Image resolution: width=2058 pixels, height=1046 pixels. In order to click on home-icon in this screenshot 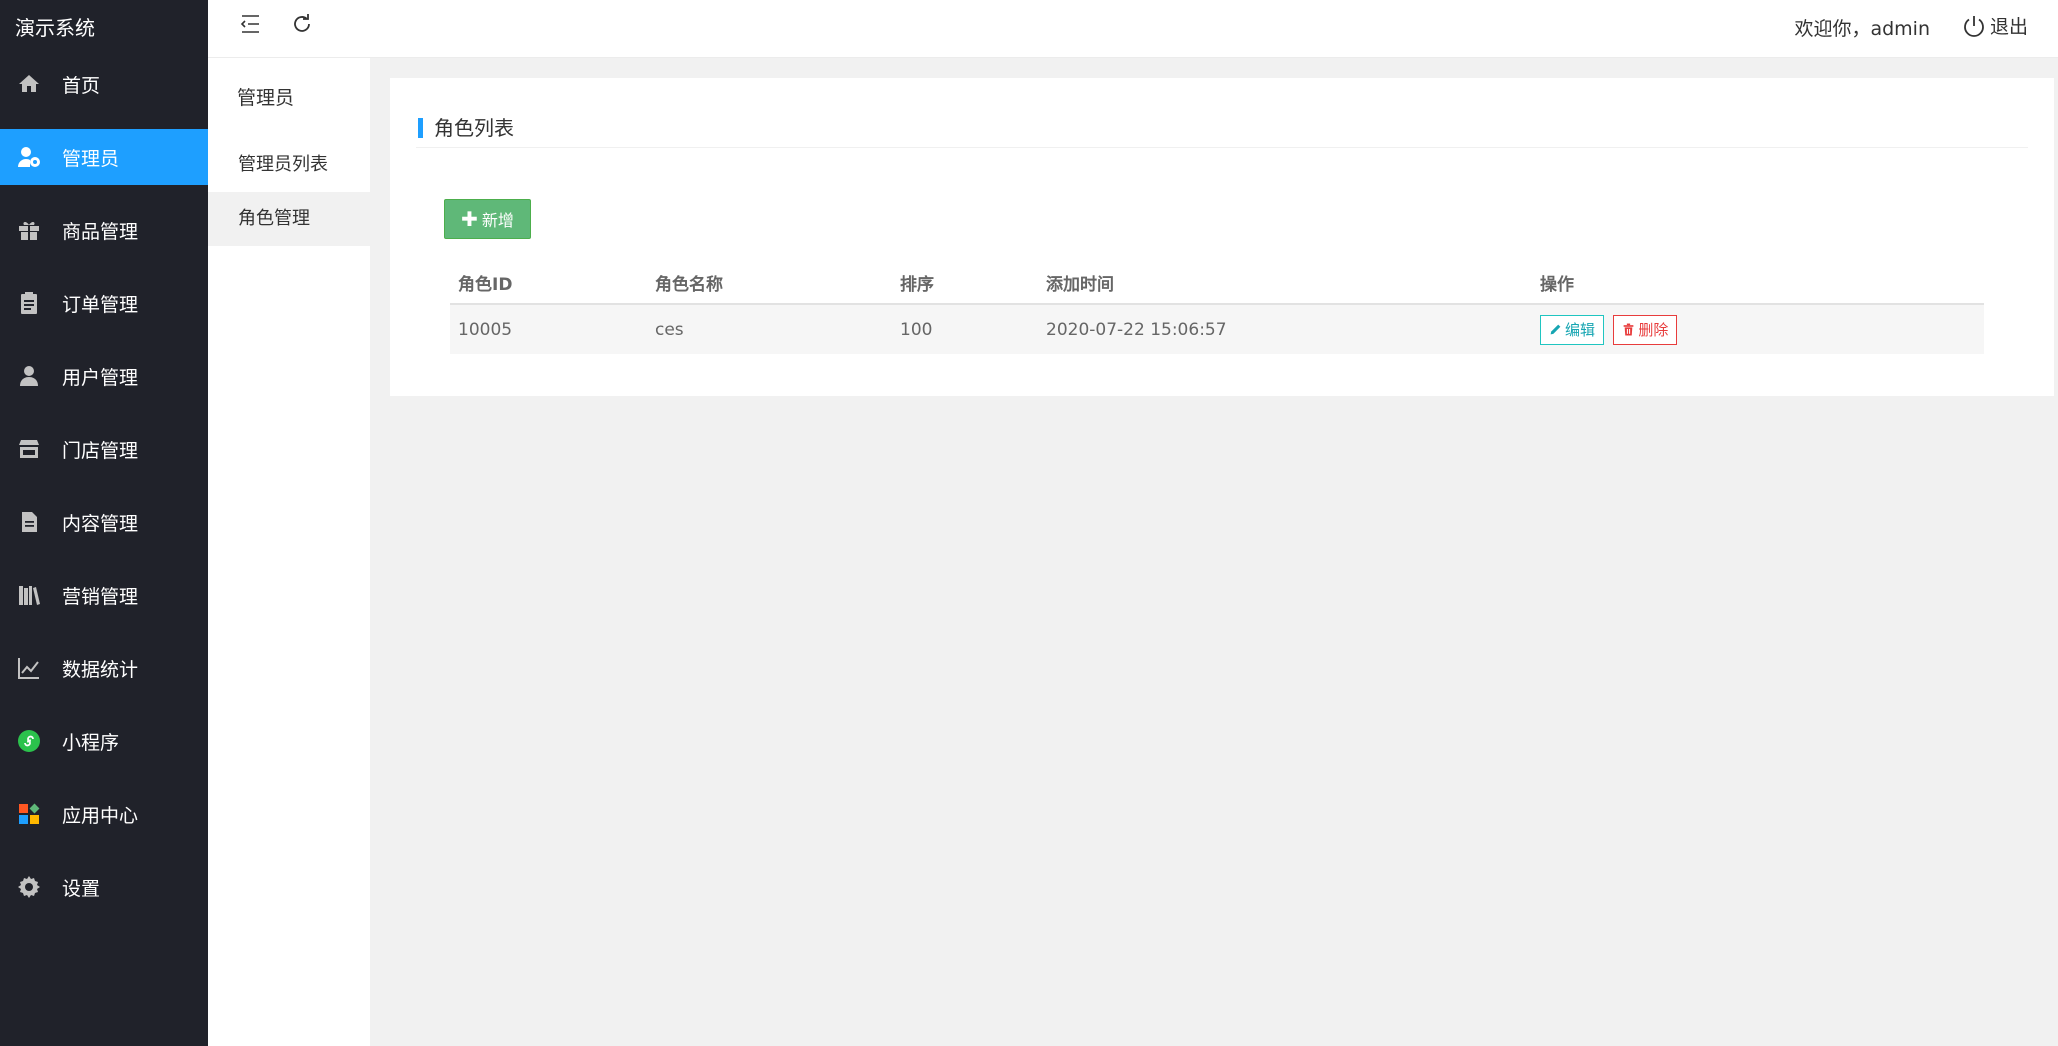, I will do `click(29, 84)`.